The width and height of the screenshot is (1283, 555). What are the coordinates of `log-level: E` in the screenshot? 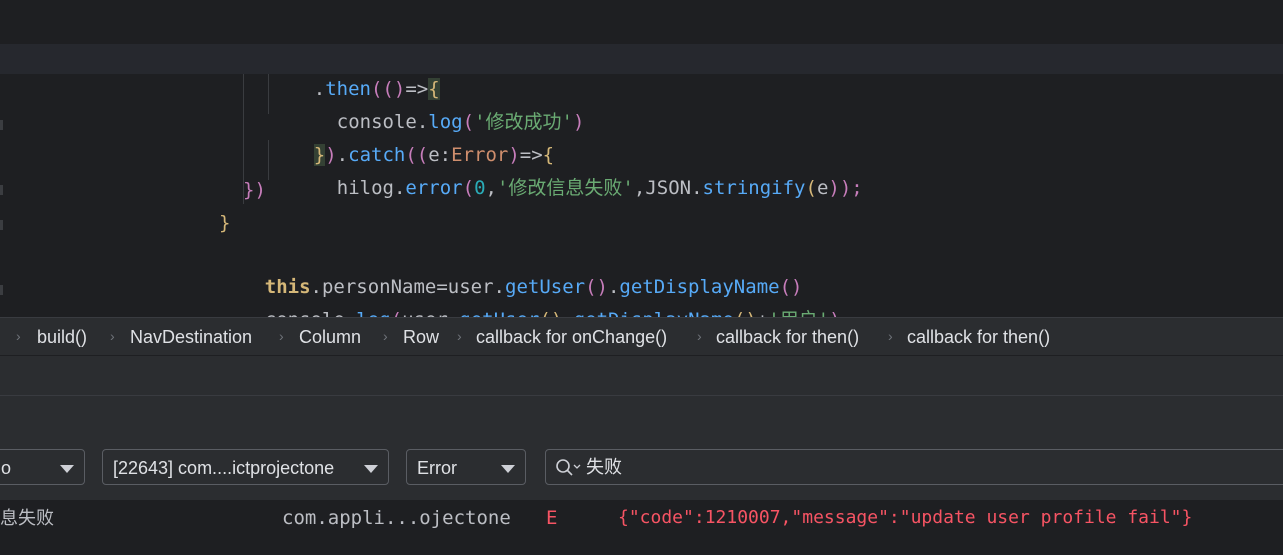 It's located at (552, 518).